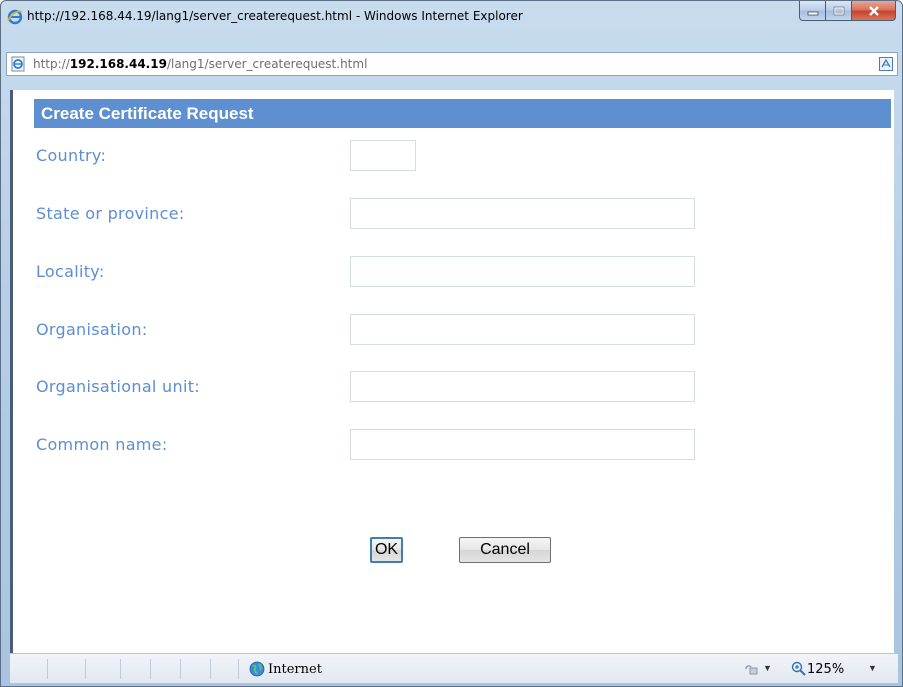  Describe the element at coordinates (51, 64) in the screenshot. I see `url-prefix: http://` at that location.